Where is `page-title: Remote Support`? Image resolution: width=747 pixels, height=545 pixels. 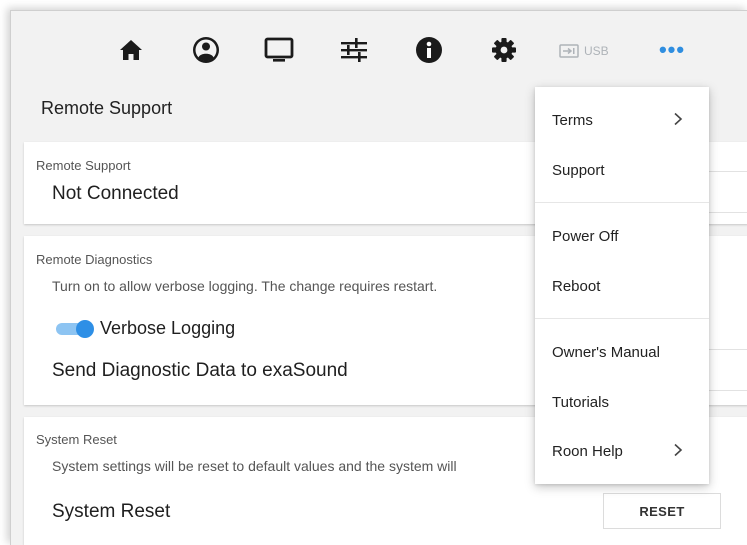
page-title: Remote Support is located at coordinates (107, 108).